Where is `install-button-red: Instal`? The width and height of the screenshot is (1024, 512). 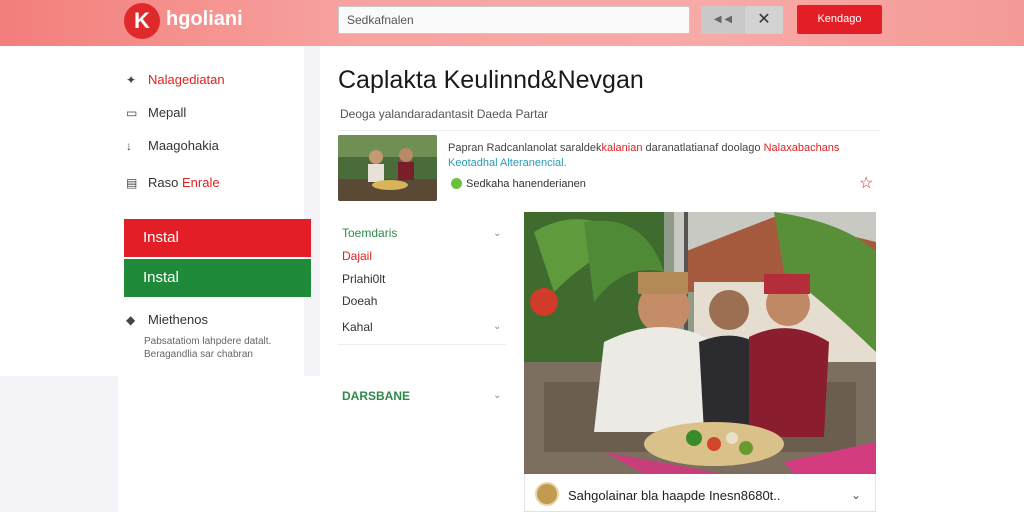 install-button-red: Instal is located at coordinates (217, 238).